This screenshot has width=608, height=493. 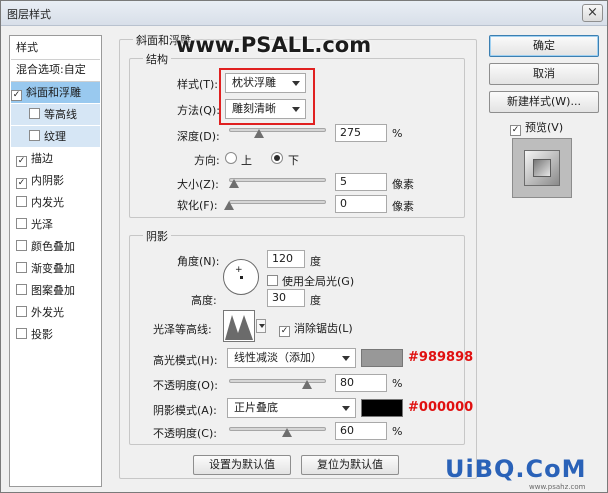 What do you see at coordinates (306, 384) in the screenshot?
I see `highlight-opacity-thumb` at bounding box center [306, 384].